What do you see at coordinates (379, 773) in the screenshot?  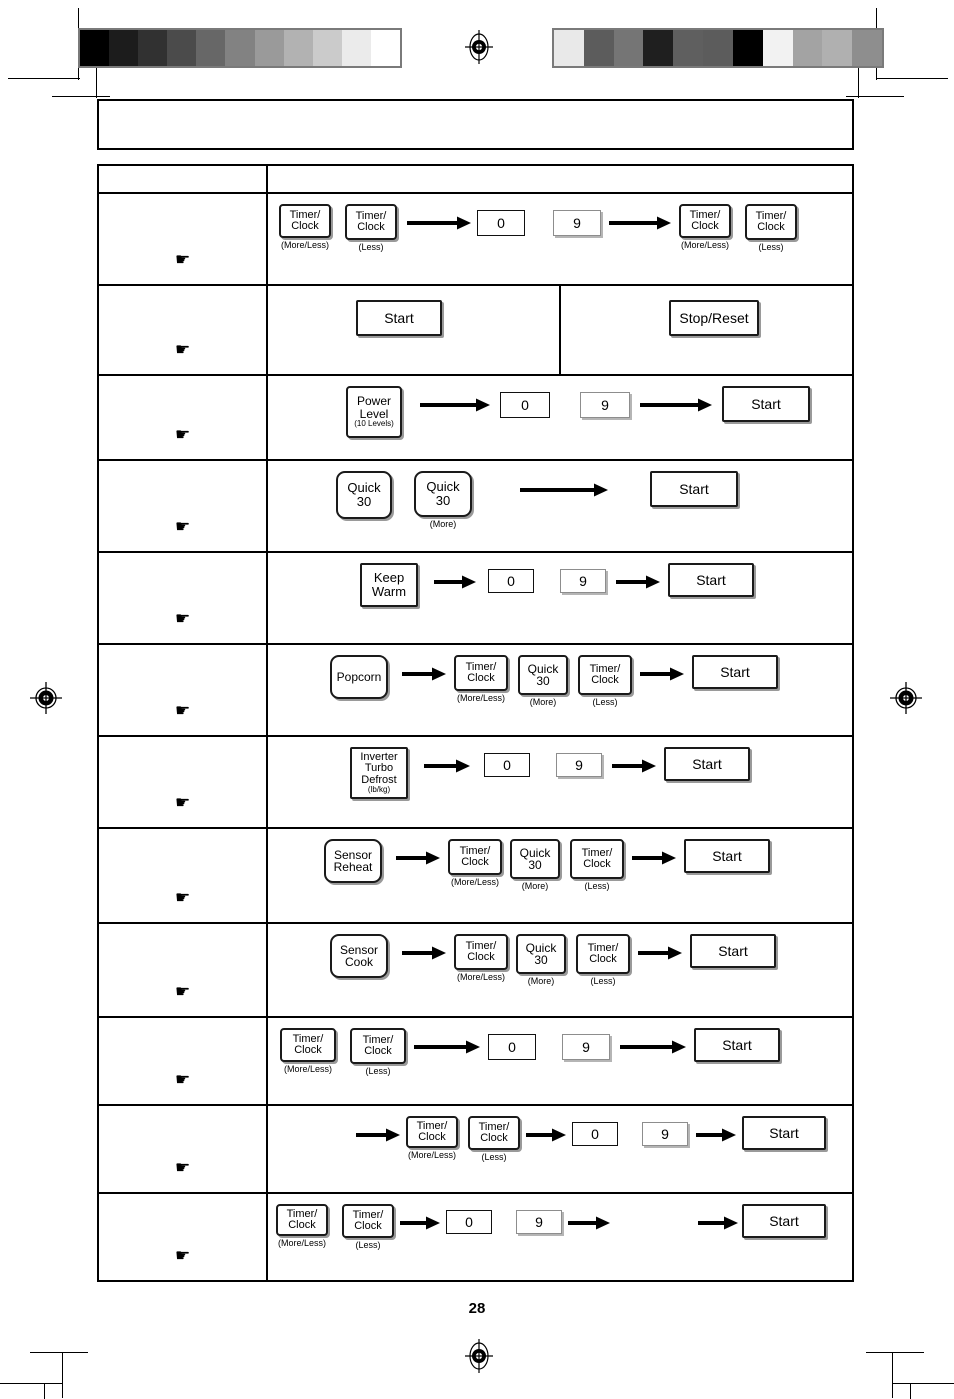 I see `button-inverter-turbo-defrost: Inverter Turbo Defrost (lb/kg)` at bounding box center [379, 773].